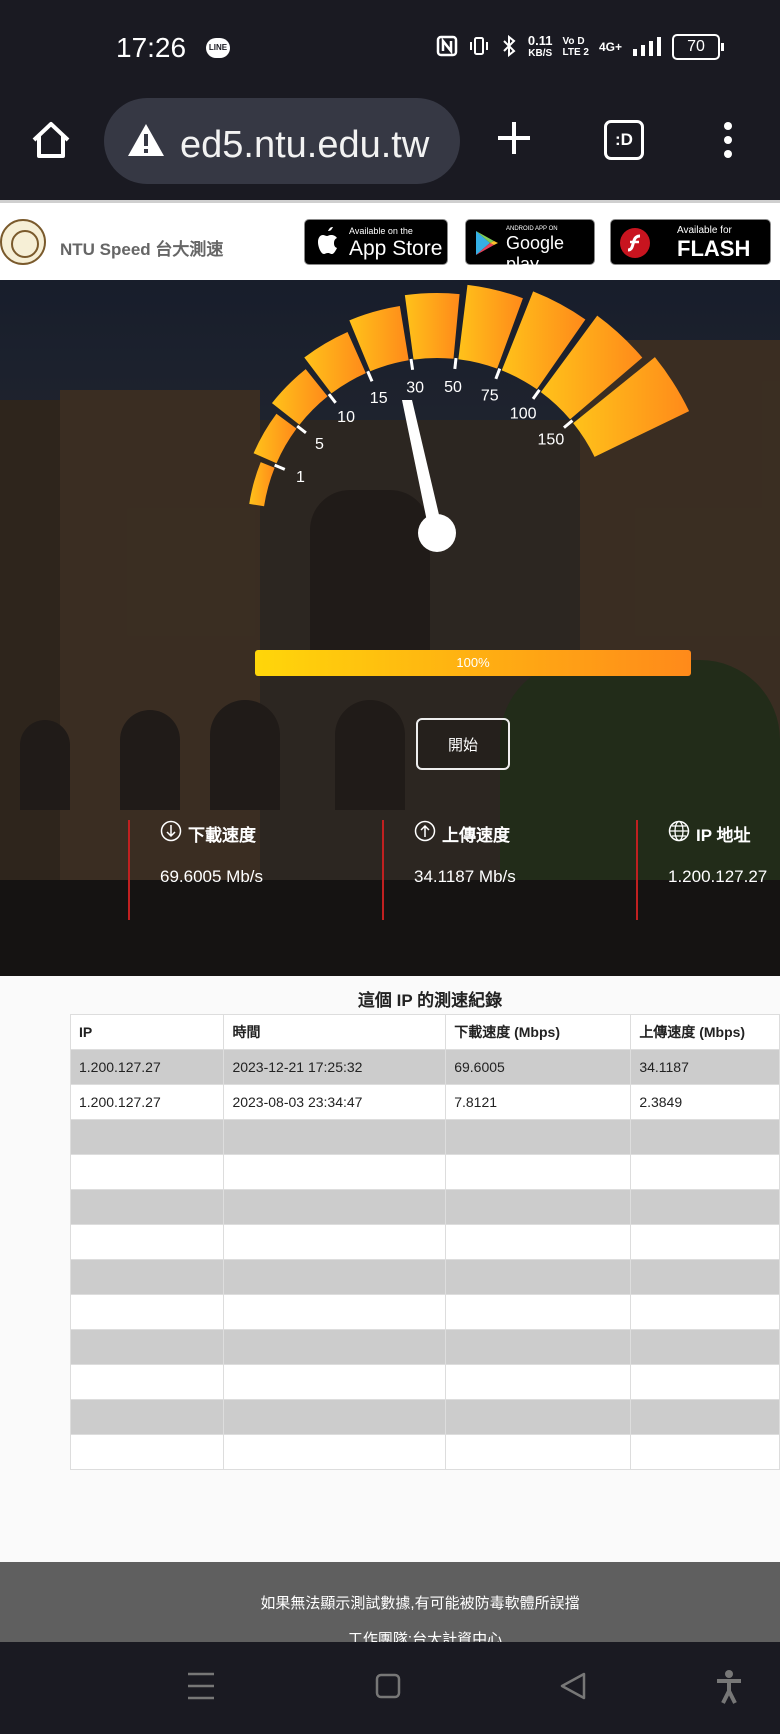 This screenshot has height=1734, width=780. Describe the element at coordinates (218, 48) in the screenshot. I see `line-app-icon: LINE` at that location.